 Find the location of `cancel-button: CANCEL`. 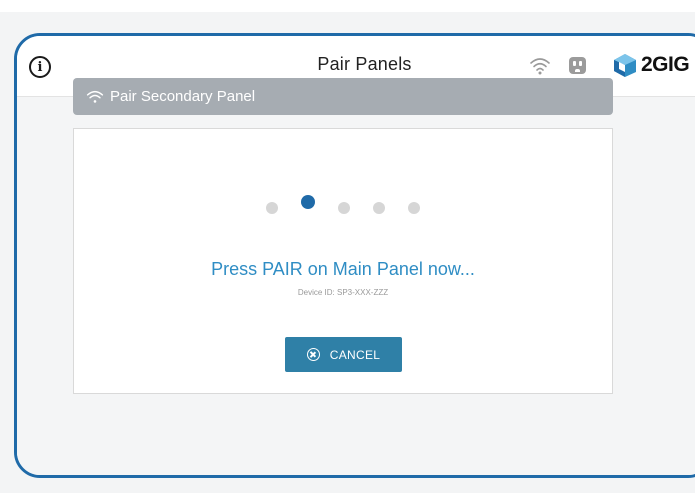

cancel-button: CANCEL is located at coordinates (343, 354).